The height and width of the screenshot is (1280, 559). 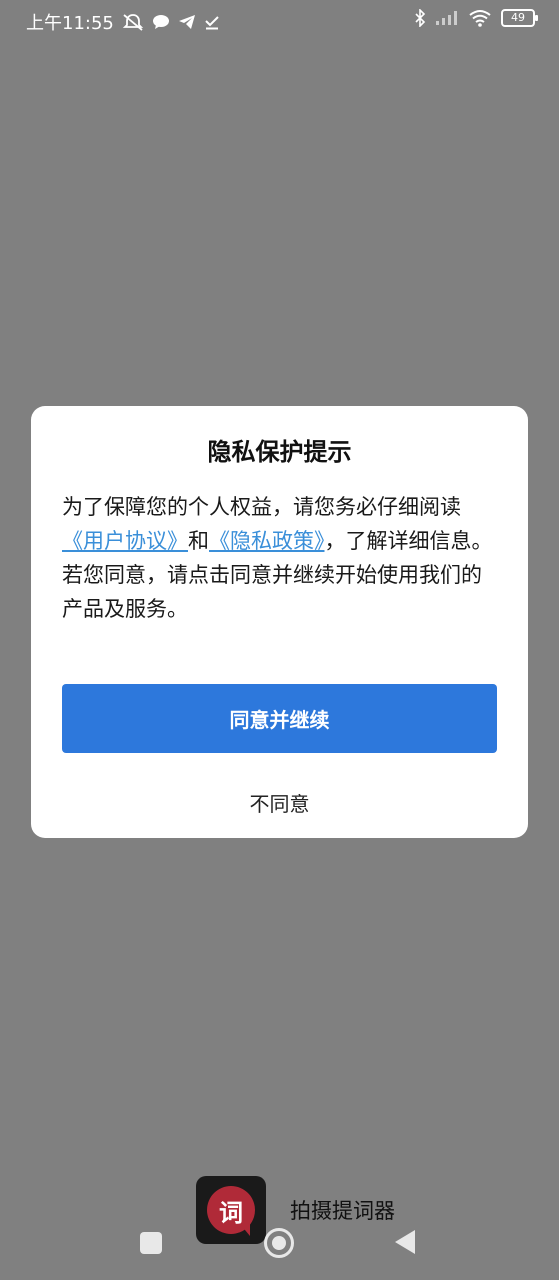 What do you see at coordinates (261, 507) in the screenshot?
I see `body-text-part1: 为了保障您的个人权益，请您务必仔细阅读` at bounding box center [261, 507].